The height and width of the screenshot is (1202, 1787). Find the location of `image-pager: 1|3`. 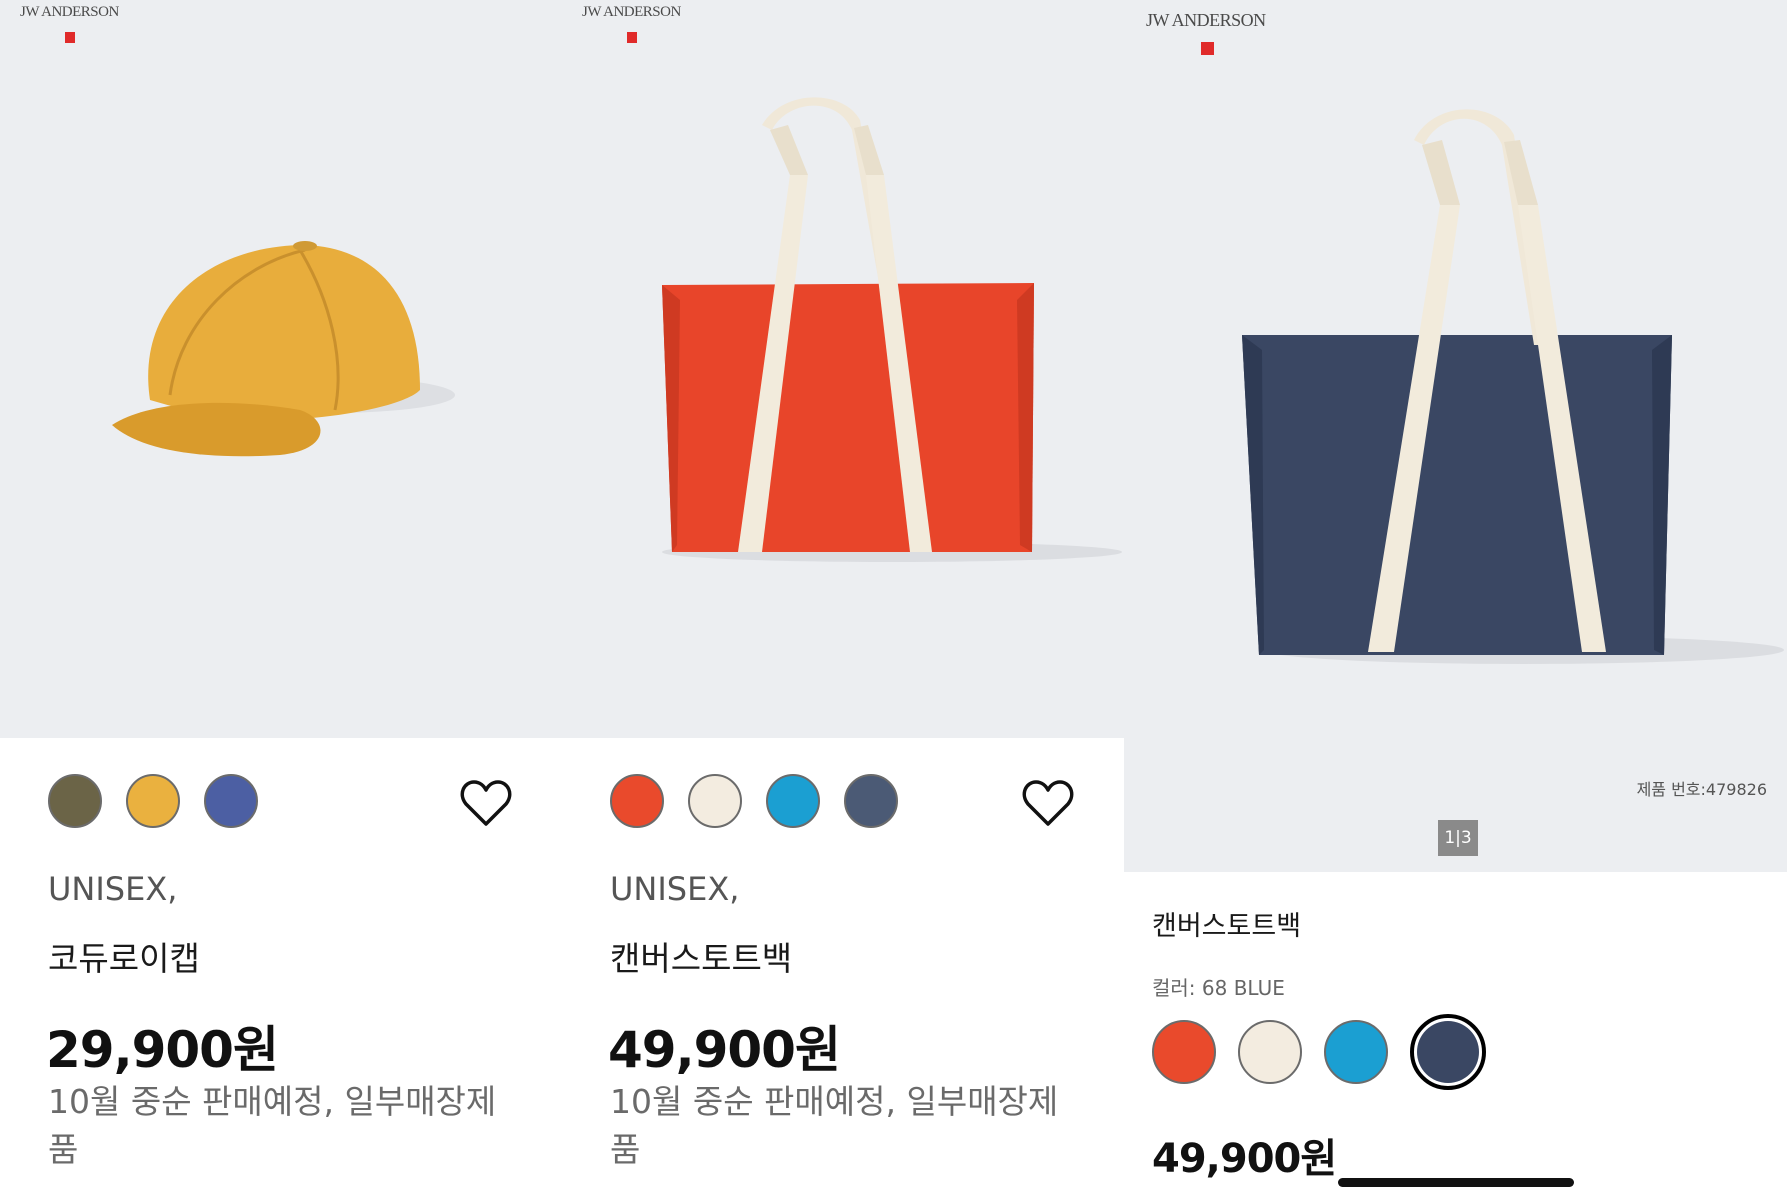

image-pager: 1|3 is located at coordinates (1458, 838).